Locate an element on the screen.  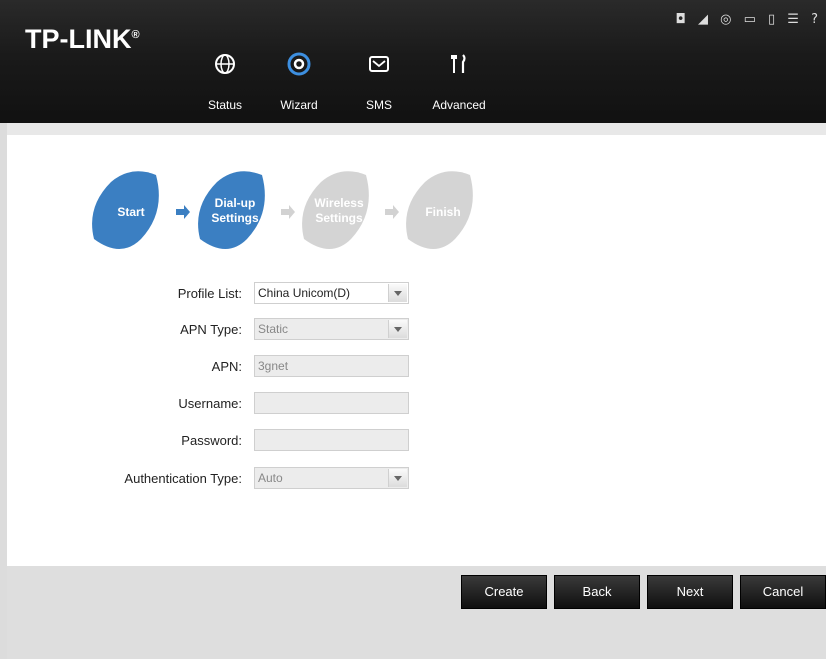
next-button: Next is located at coordinates (690, 592).